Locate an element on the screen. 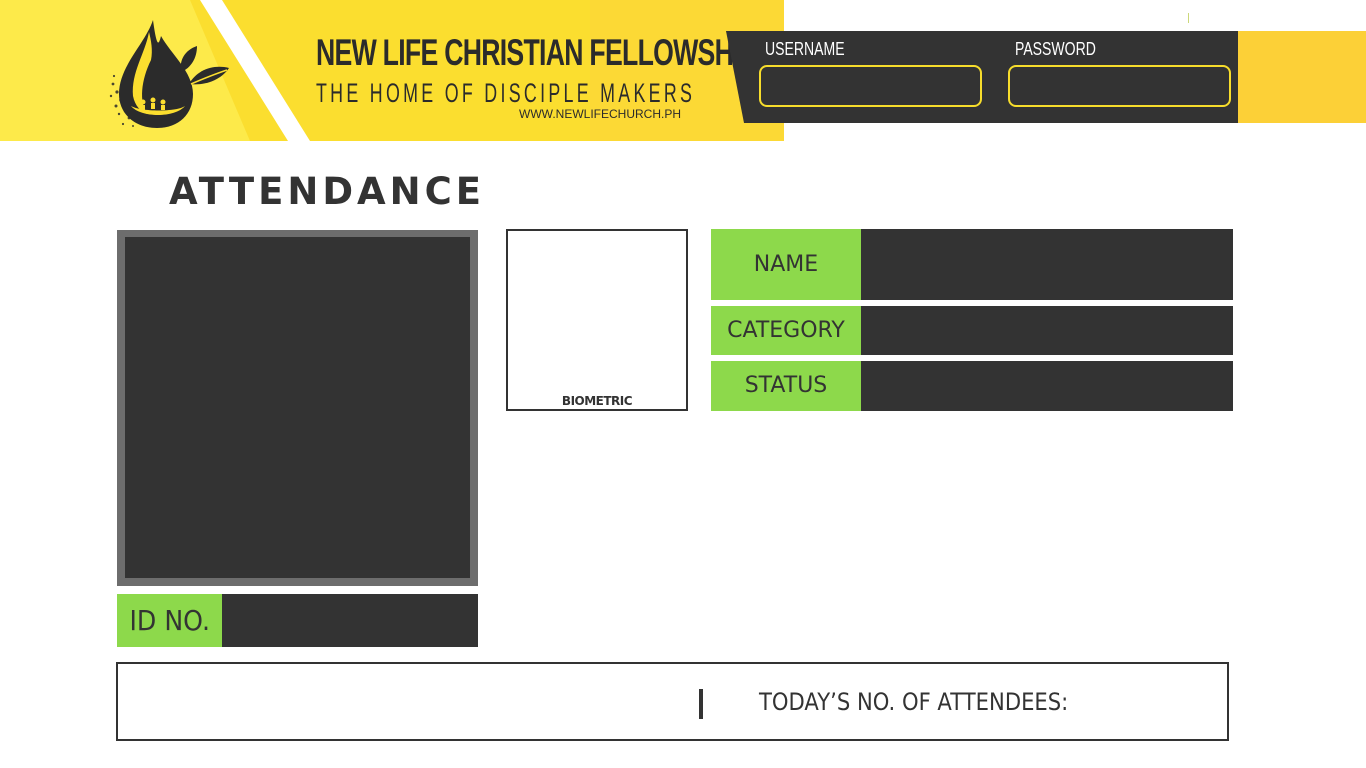 The width and height of the screenshot is (1366, 768). biometric-label: BIOMETRIC is located at coordinates (597, 401).